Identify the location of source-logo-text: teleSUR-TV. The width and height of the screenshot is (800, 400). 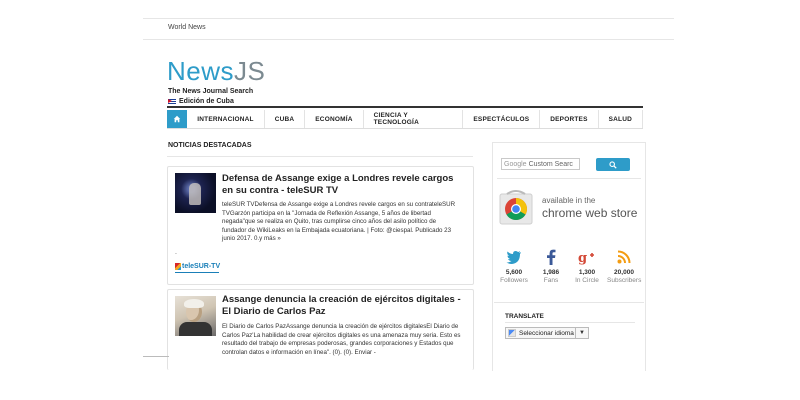
(201, 266).